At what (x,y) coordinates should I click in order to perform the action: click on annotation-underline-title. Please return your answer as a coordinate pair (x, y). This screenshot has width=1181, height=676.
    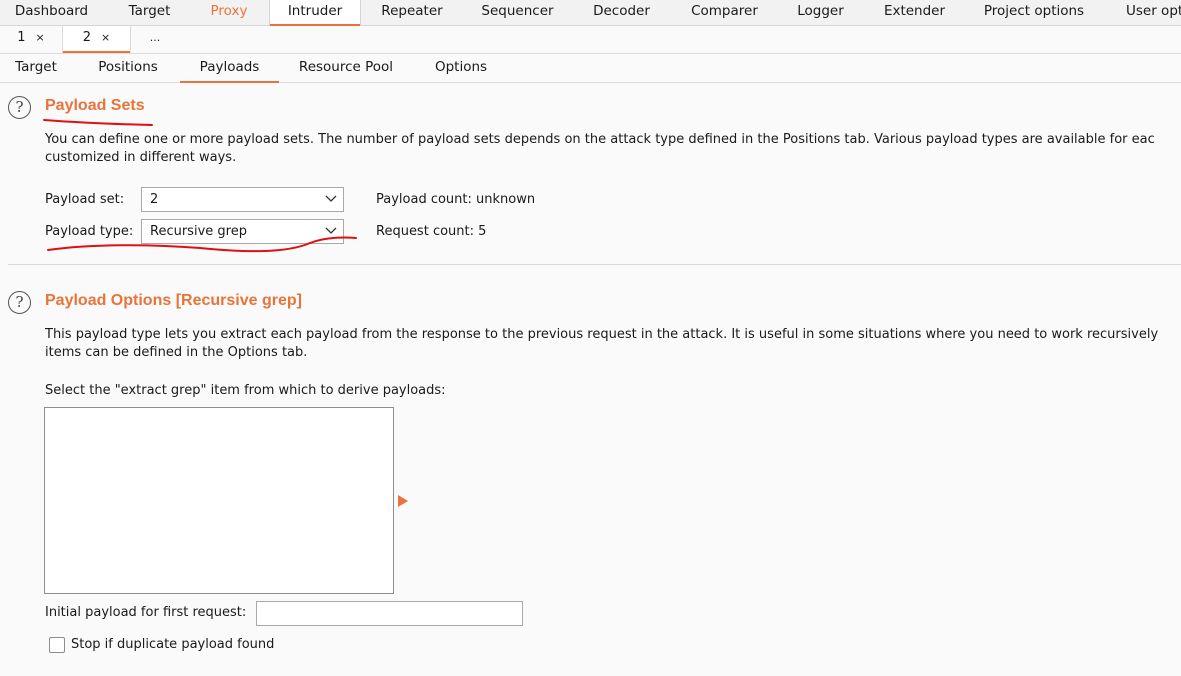
    Looking at the image, I should click on (98, 122).